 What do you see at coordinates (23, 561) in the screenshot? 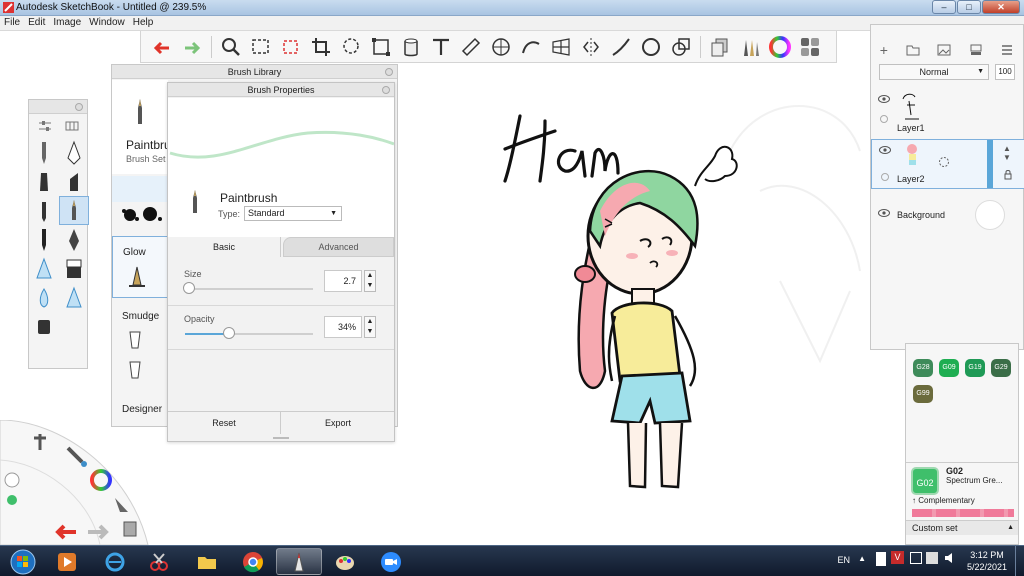
I see `start-orb-icon` at bounding box center [23, 561].